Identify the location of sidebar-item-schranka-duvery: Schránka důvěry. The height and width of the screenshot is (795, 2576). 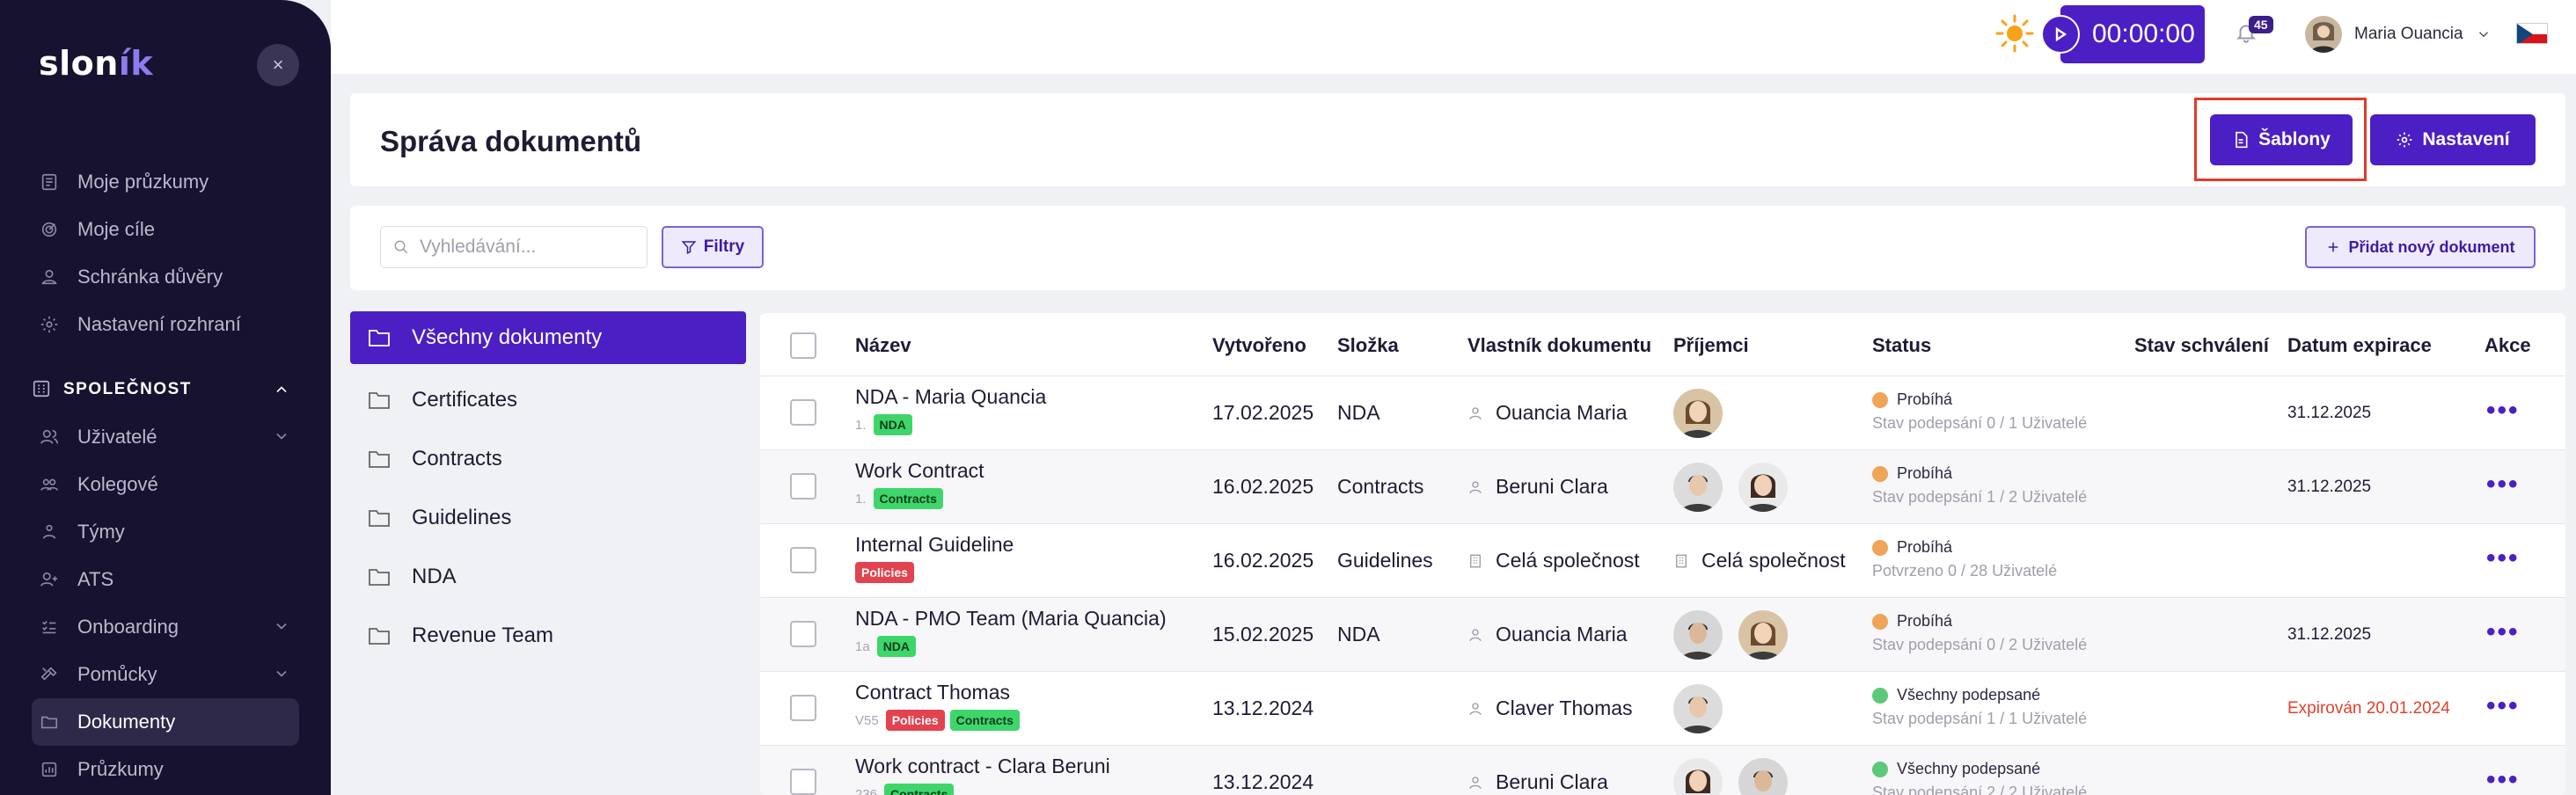
(165, 277).